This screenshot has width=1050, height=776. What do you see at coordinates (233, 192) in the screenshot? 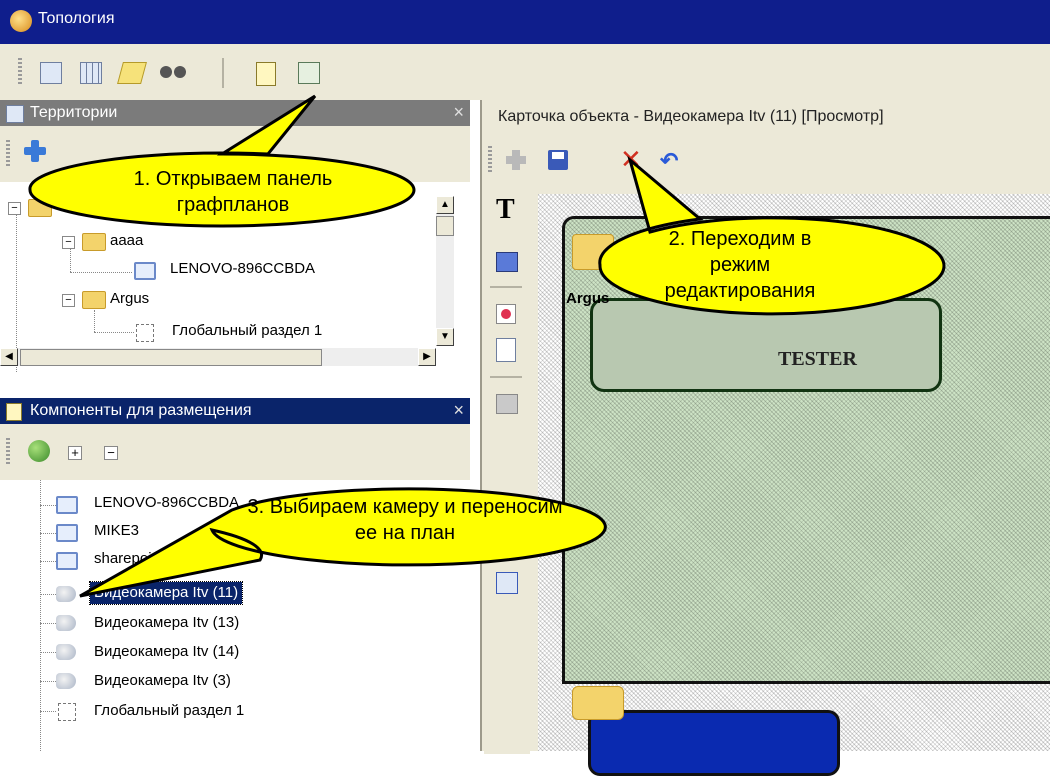
I see `callout-1-text: 1. Открываем панель графпланов` at bounding box center [233, 192].